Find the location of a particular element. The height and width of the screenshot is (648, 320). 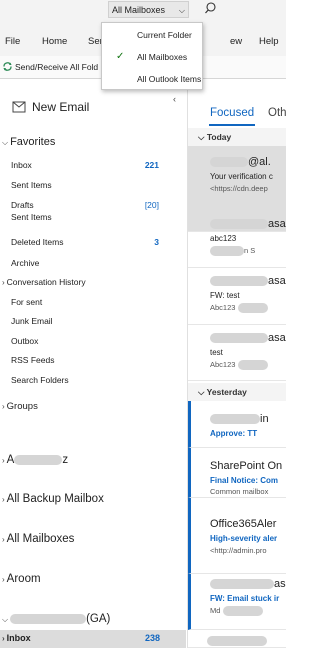

menu-item-label: Current Folder is located at coordinates (164, 35).